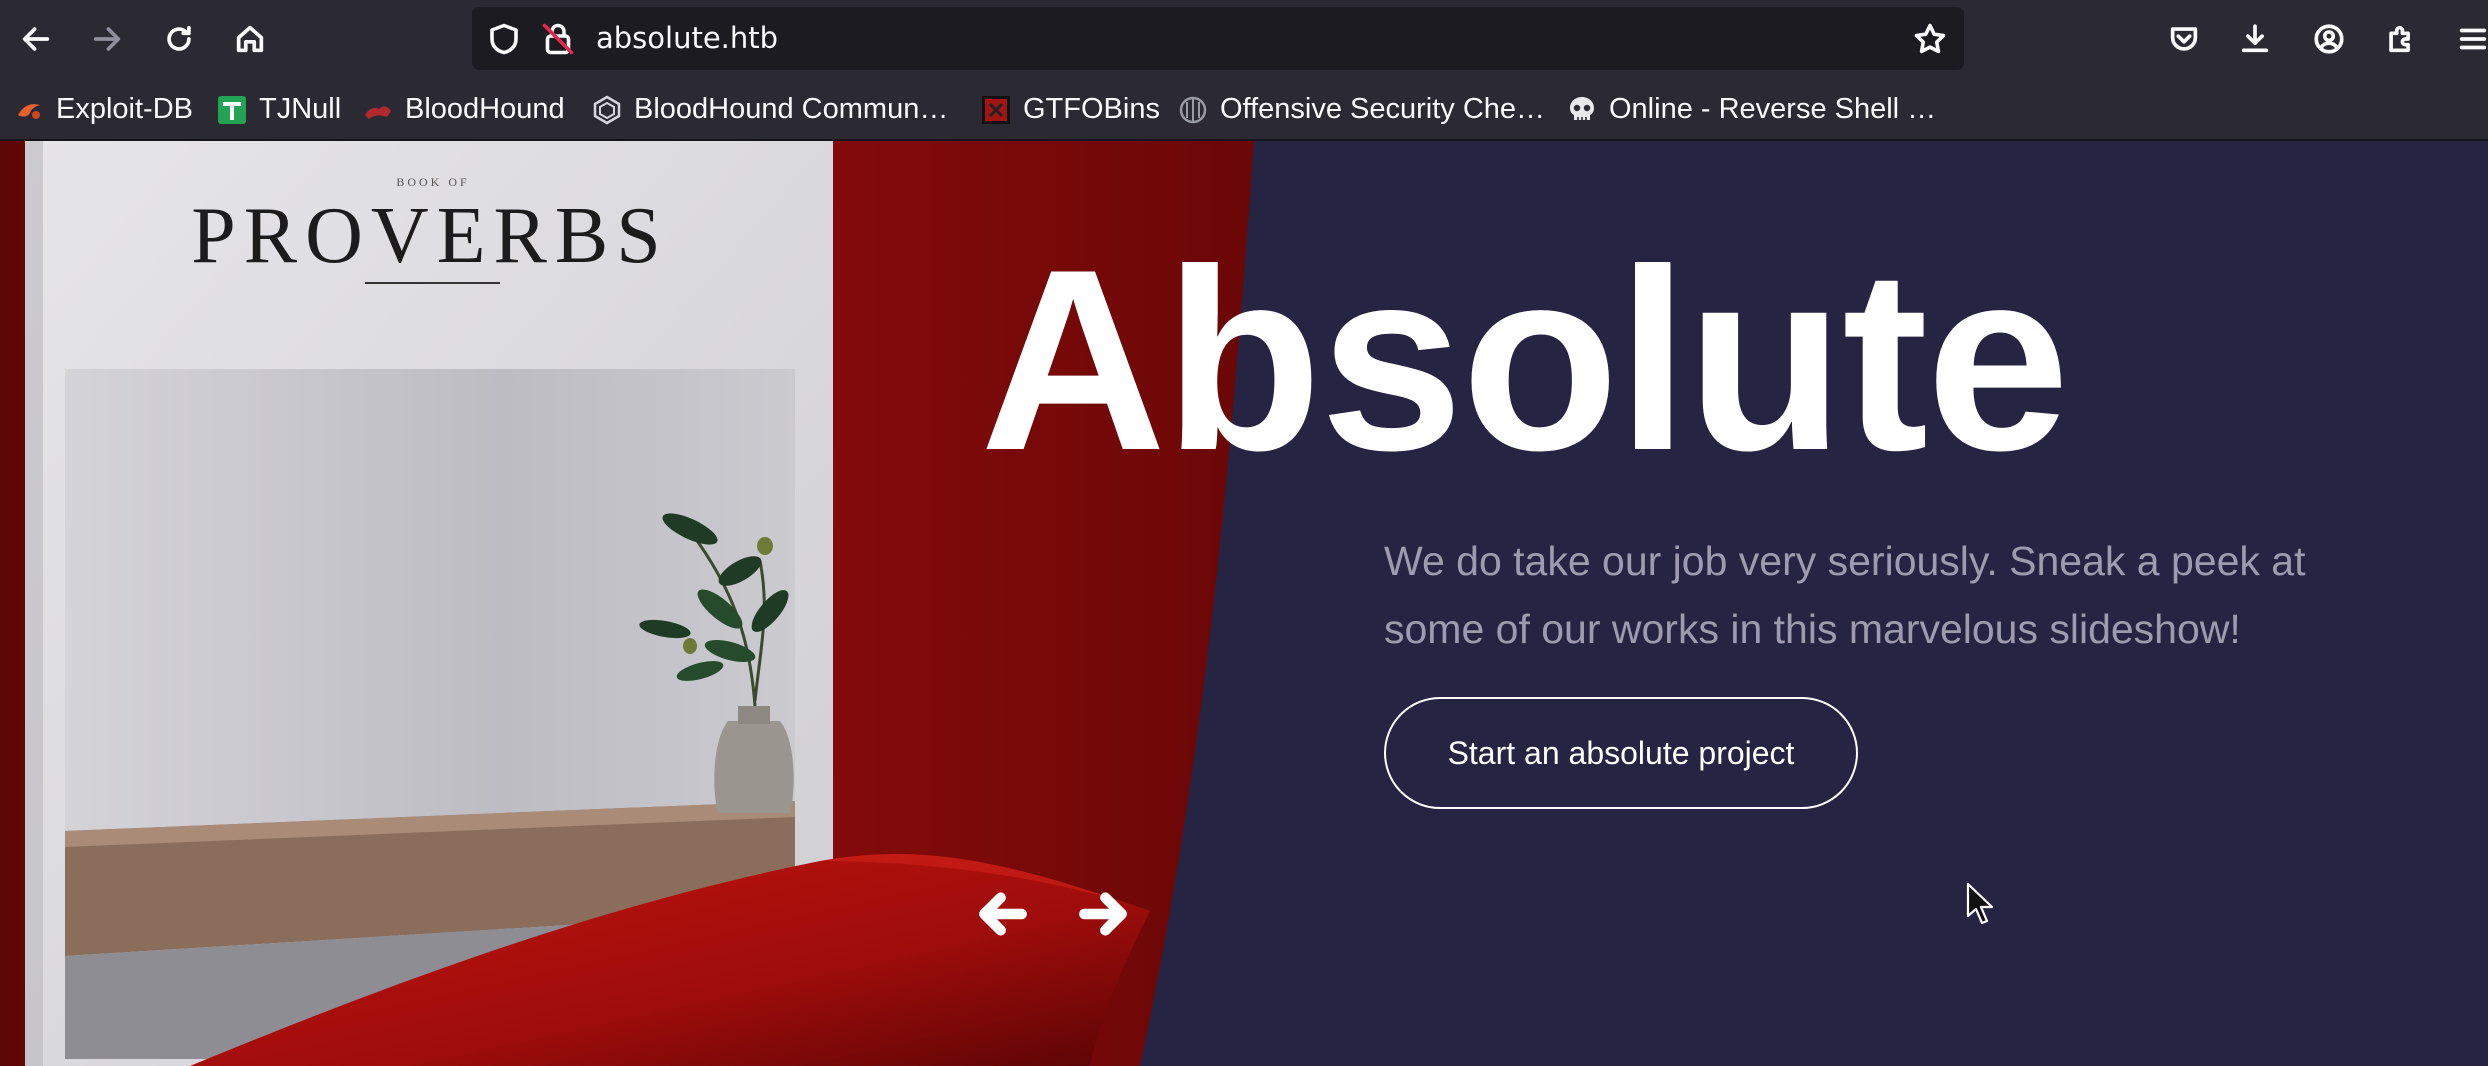 The width and height of the screenshot is (2488, 1066). Describe the element at coordinates (2329, 39) in the screenshot. I see `account-icon` at that location.